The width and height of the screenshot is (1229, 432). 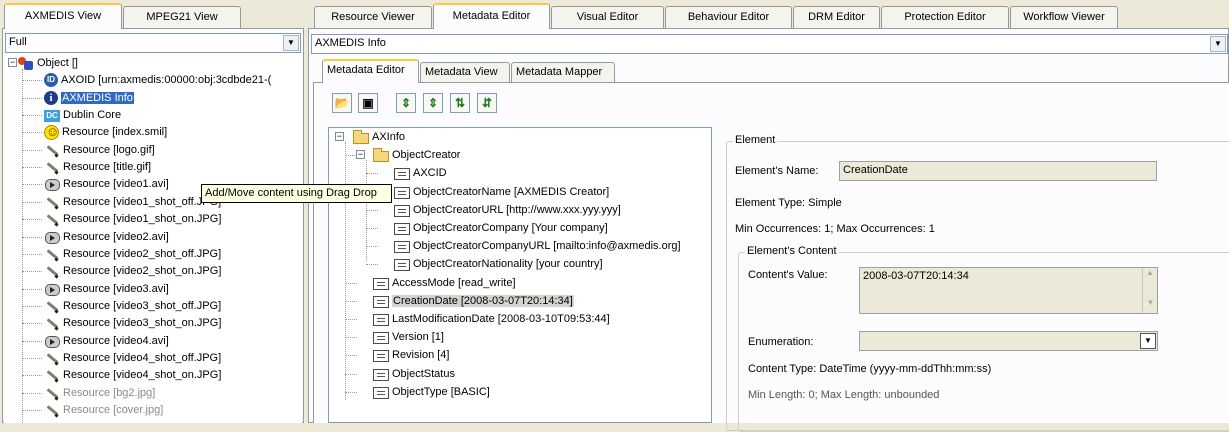 What do you see at coordinates (454, 282) in the screenshot?
I see `metadata-tree-item-label: AccessMode [read_write]` at bounding box center [454, 282].